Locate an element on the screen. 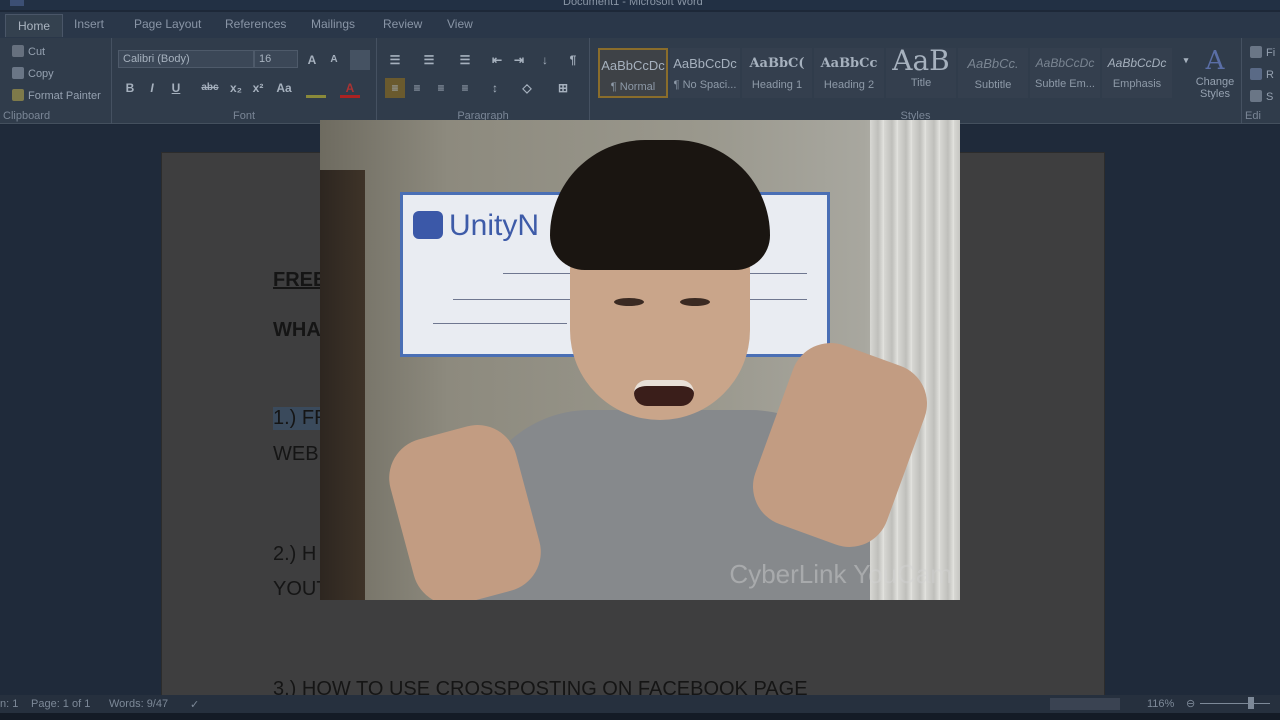 The height and width of the screenshot is (720, 1280). word-count: Words: 9/47 is located at coordinates (138, 704).